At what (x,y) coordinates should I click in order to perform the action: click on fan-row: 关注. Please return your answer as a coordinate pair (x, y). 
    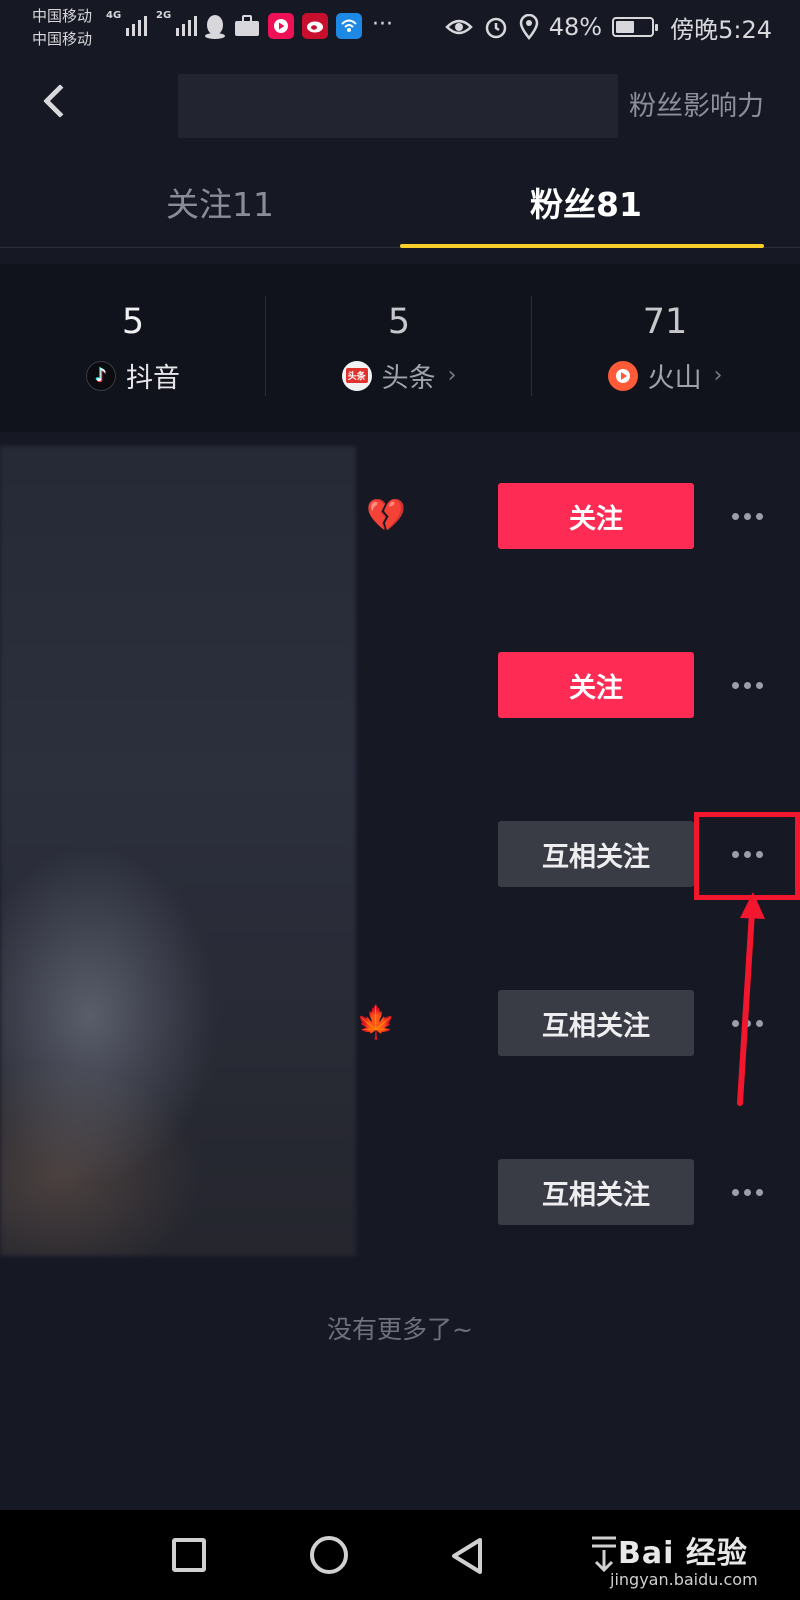
    Looking at the image, I should click on (400, 700).